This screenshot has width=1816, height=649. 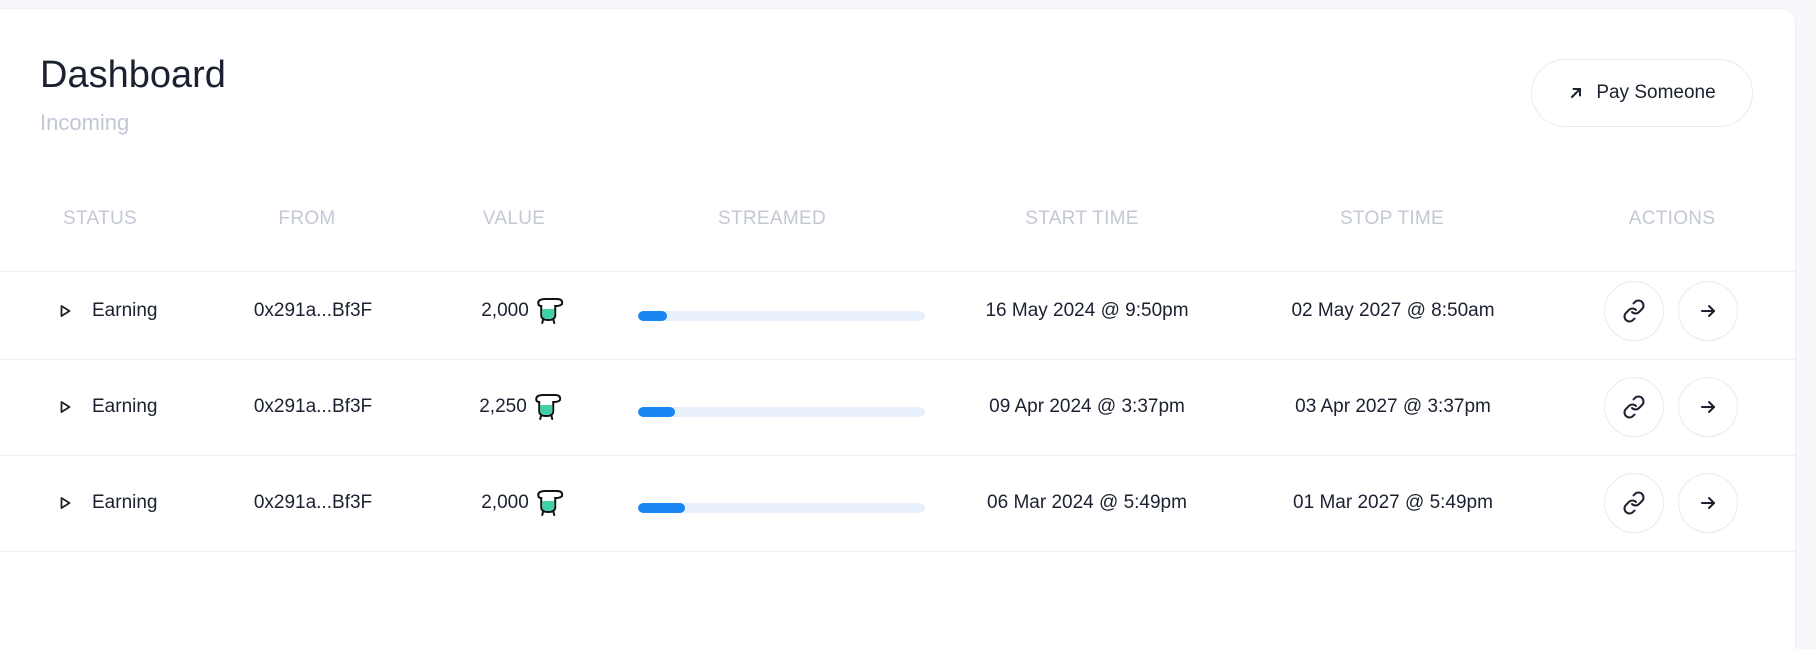 What do you see at coordinates (772, 218) in the screenshot?
I see `column-header-streamed: STREAMED` at bounding box center [772, 218].